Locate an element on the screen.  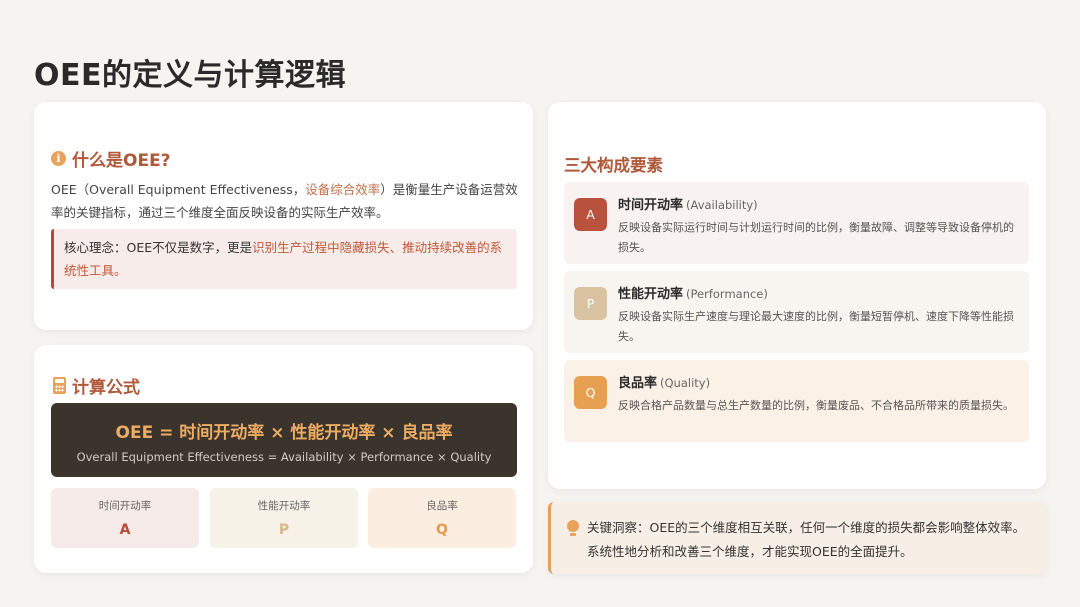
element-name-cn: 性能开动率 is located at coordinates (651, 294).